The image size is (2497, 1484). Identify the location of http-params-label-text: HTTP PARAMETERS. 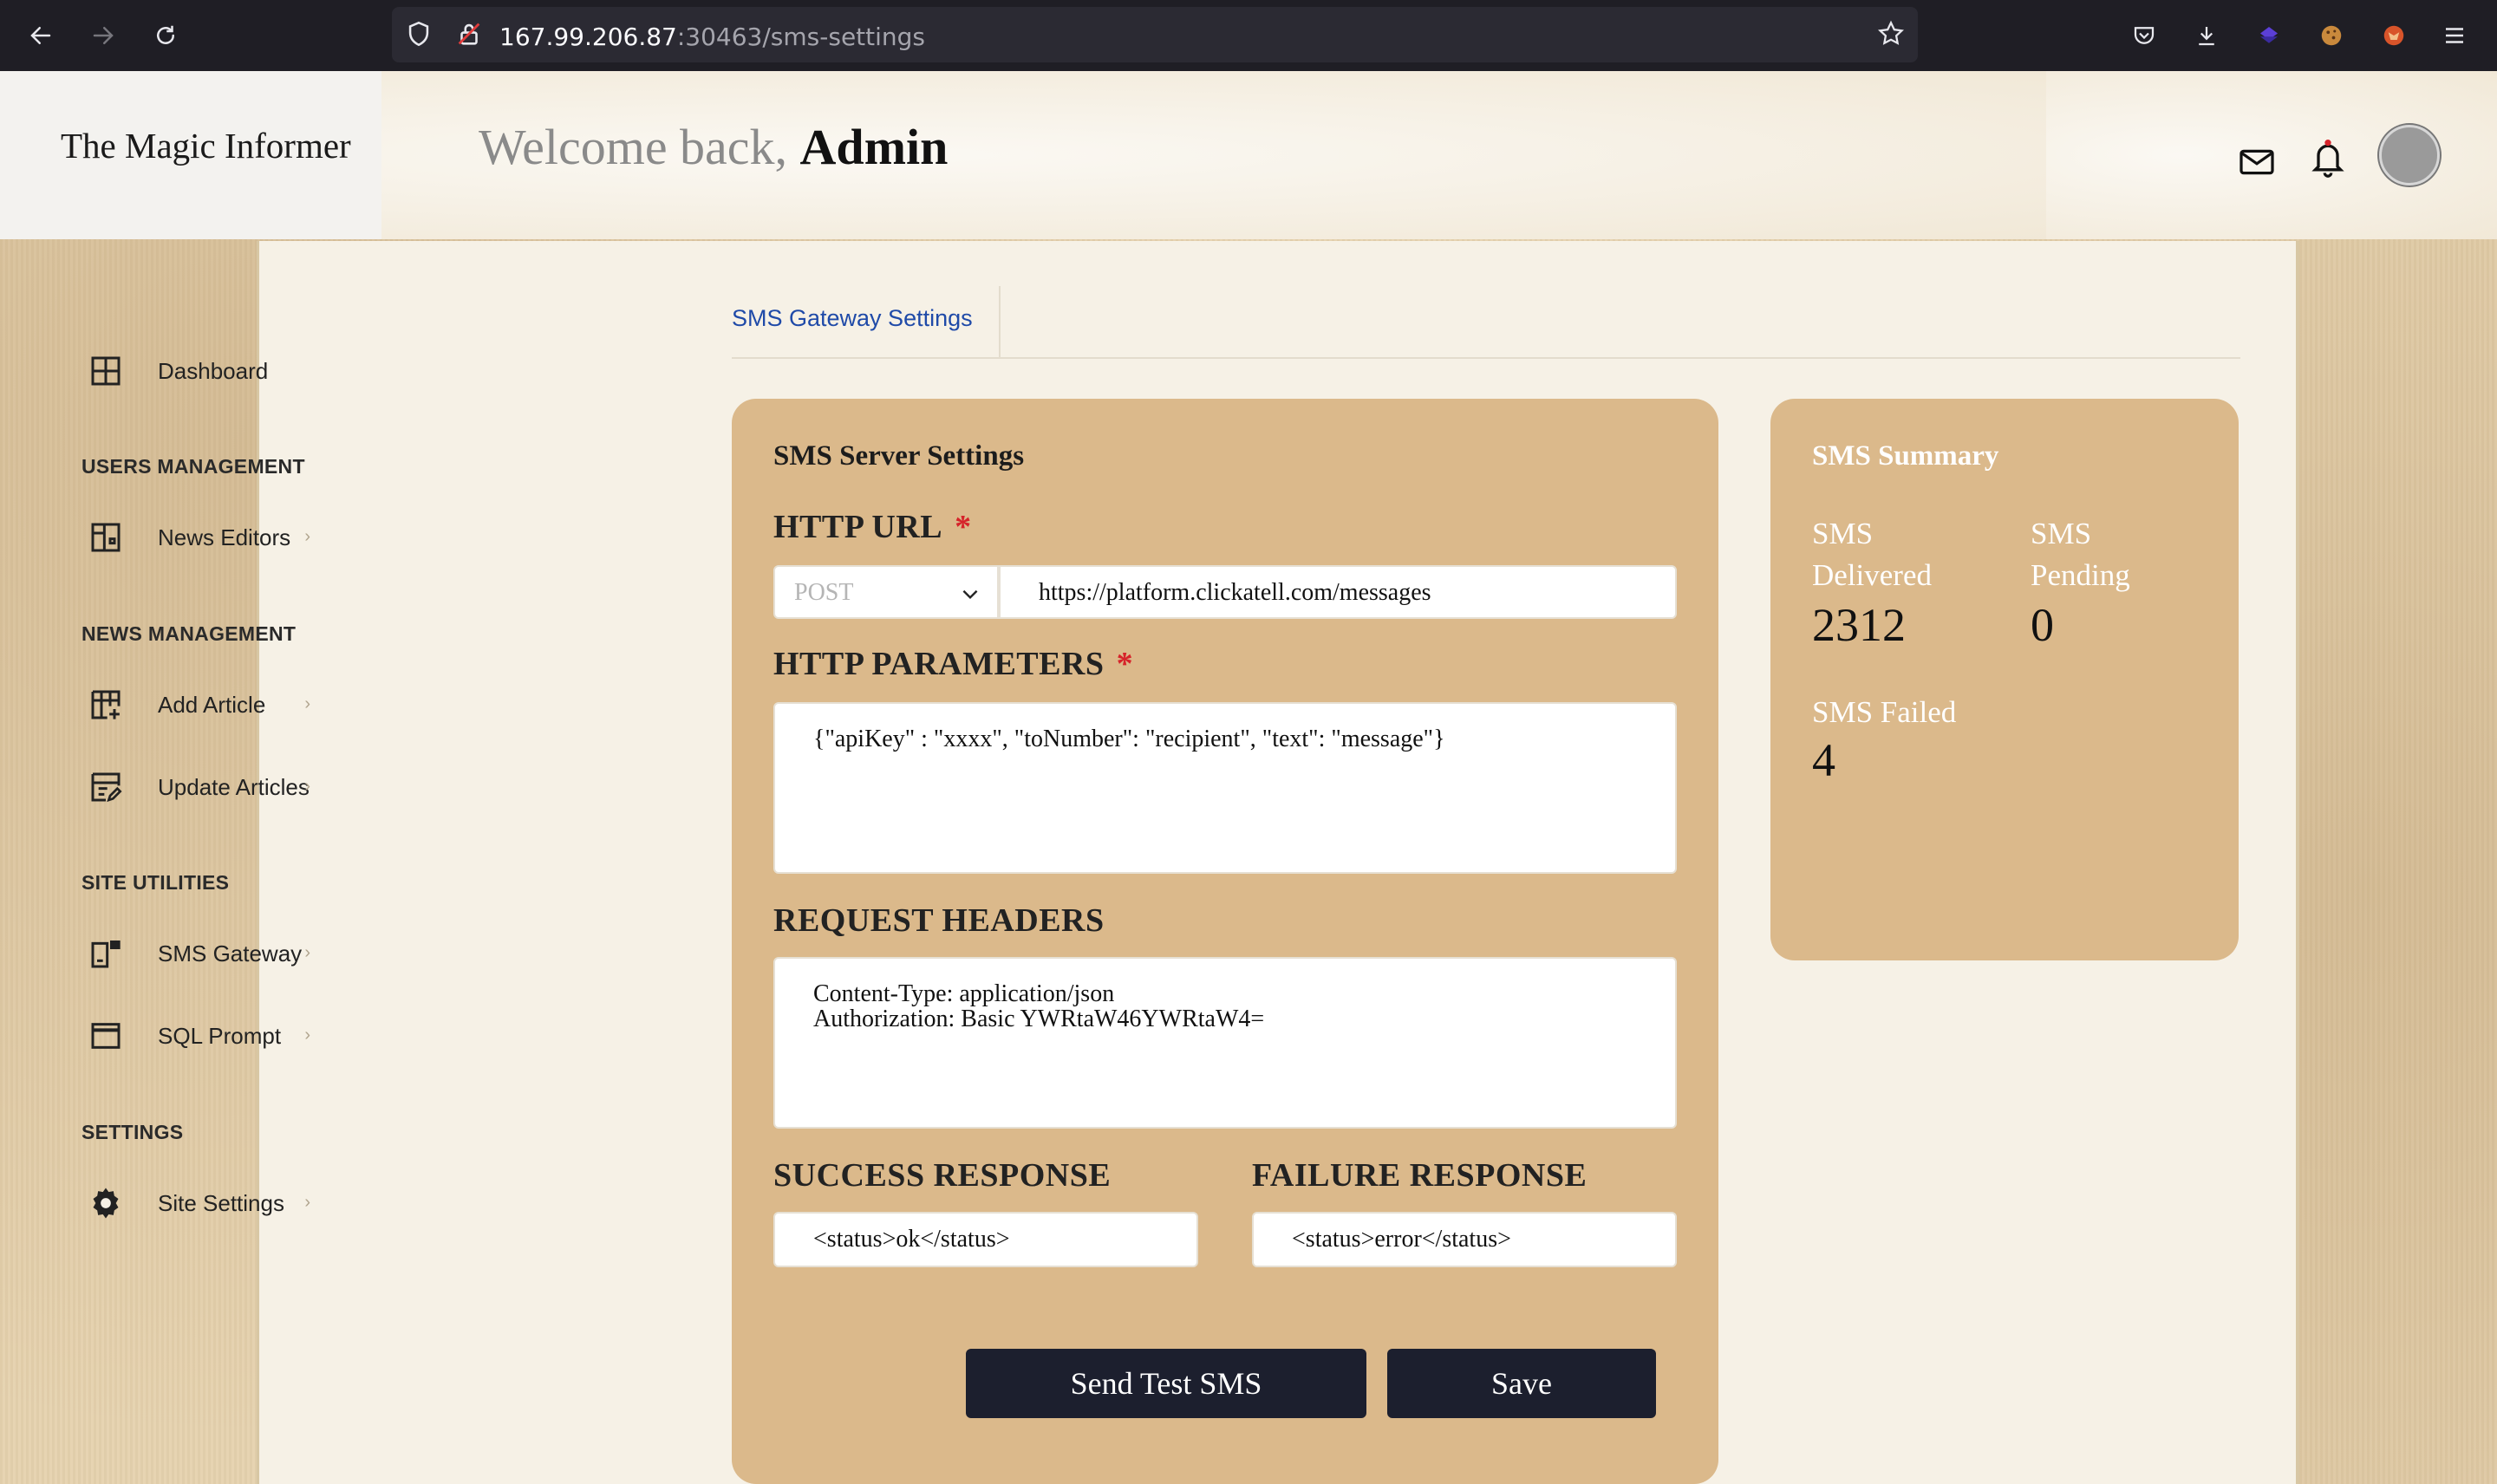
(939, 664).